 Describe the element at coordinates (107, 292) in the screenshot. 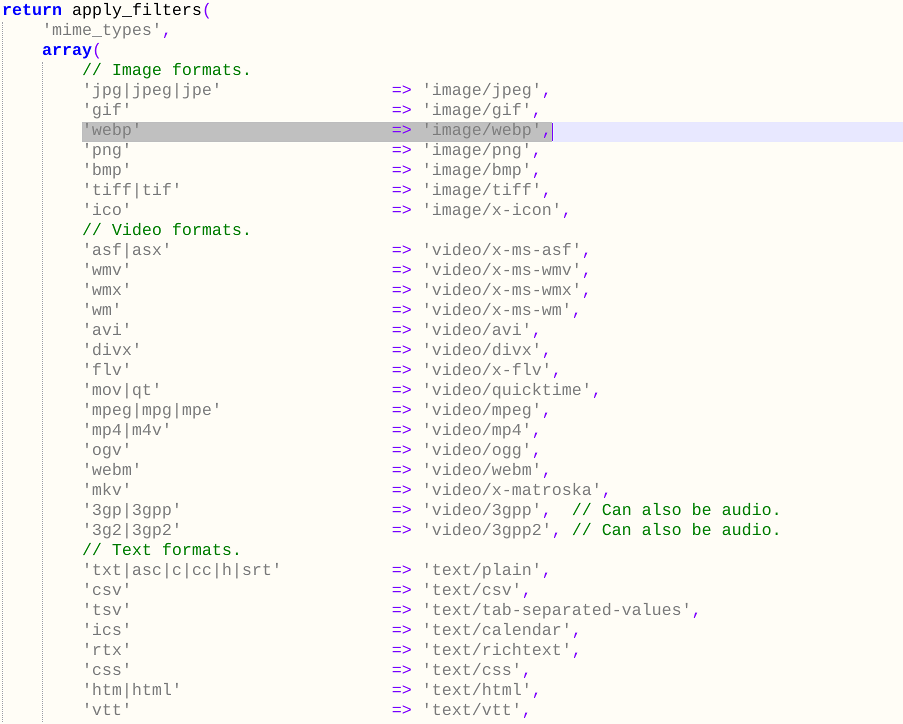

I see `string-literal: 'wmx'` at that location.